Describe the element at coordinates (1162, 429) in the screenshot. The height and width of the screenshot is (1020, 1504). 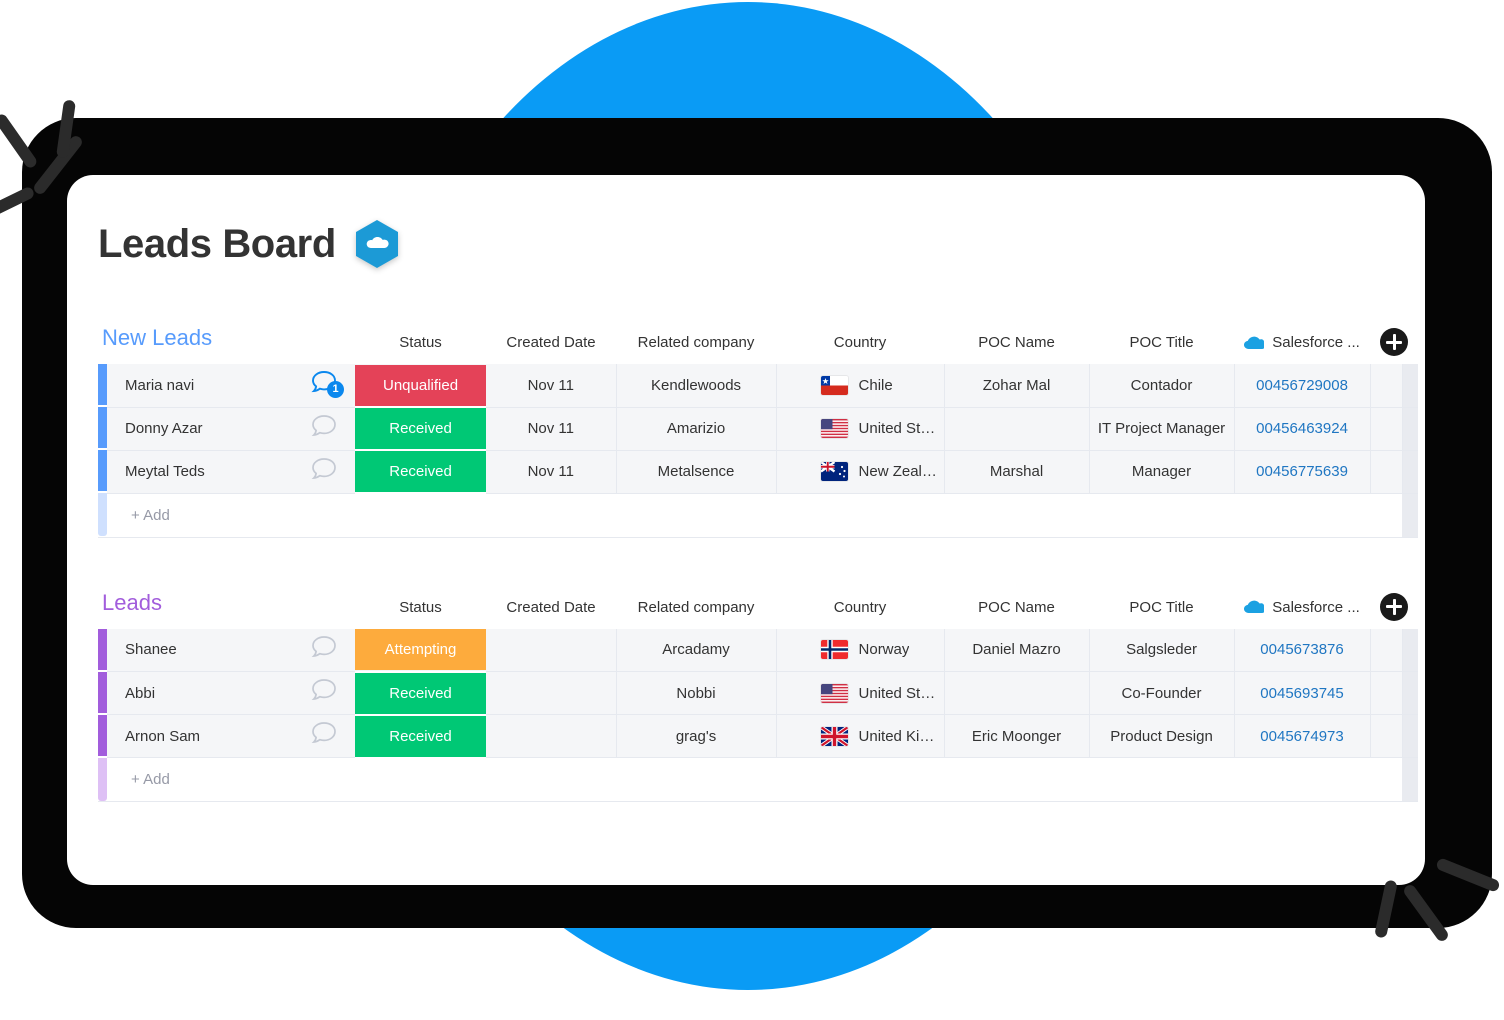
I see `cell-poc-title: IT Project Manager` at that location.